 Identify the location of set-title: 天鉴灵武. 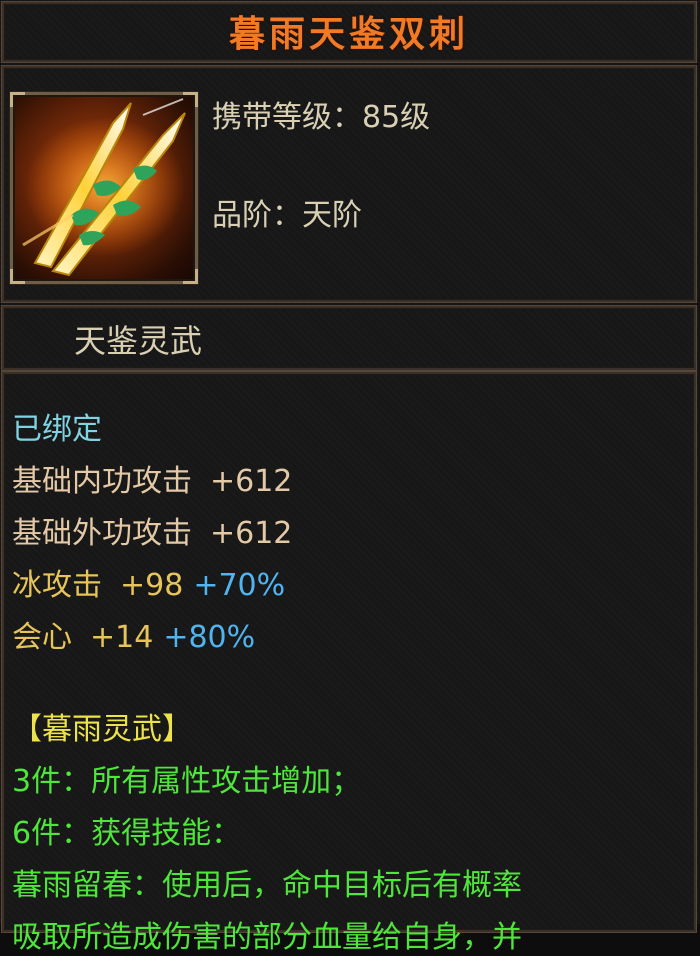
(138, 341).